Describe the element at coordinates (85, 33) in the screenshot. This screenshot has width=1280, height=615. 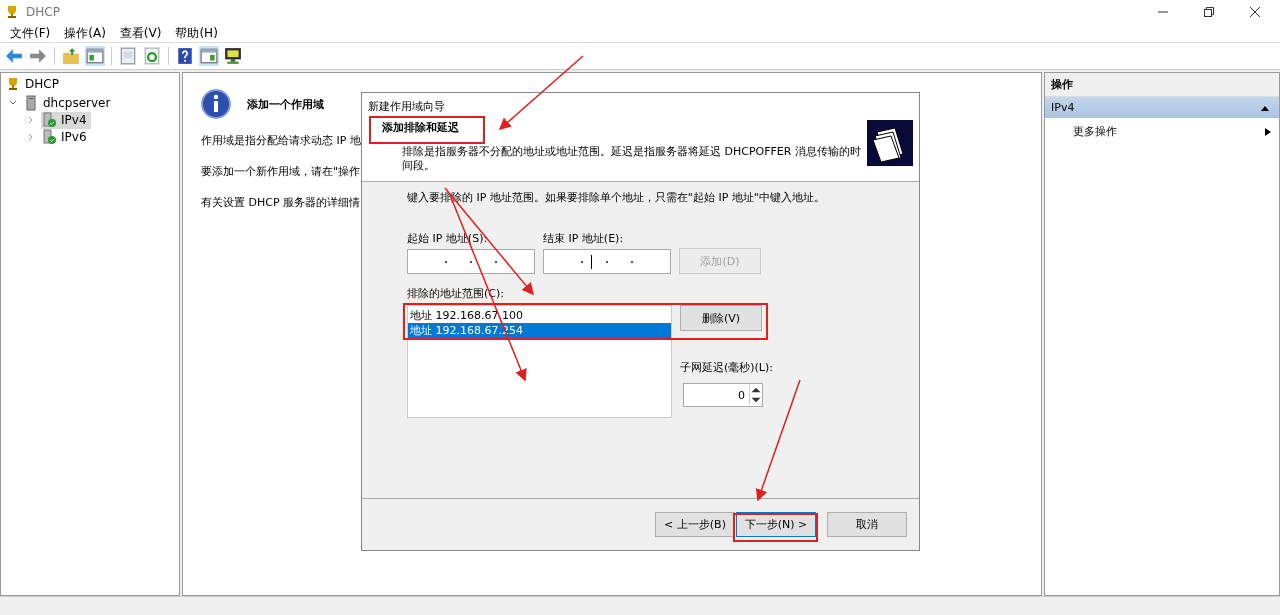
I see `menu-item: 操作(A)` at that location.